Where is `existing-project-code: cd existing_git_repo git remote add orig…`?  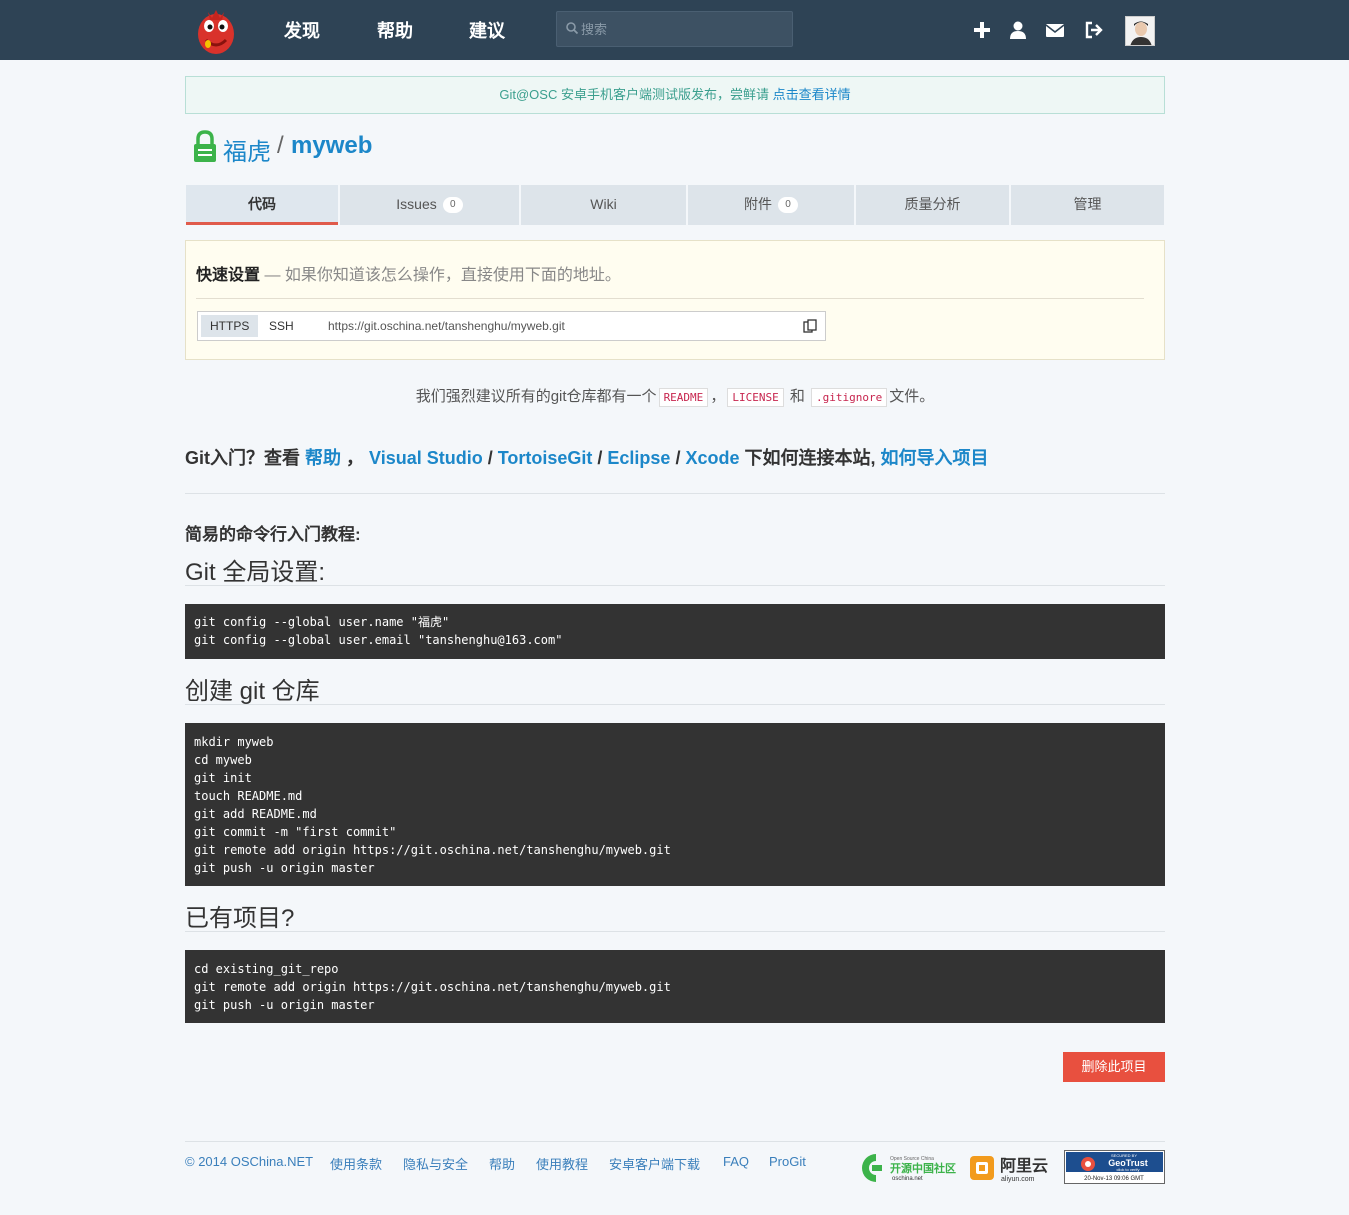 existing-project-code: cd existing_git_repo git remote add orig… is located at coordinates (675, 986).